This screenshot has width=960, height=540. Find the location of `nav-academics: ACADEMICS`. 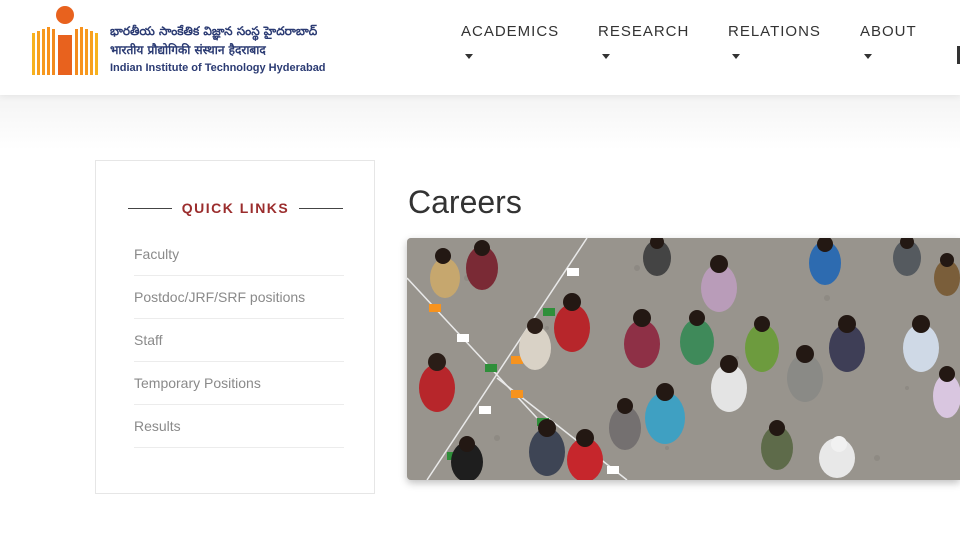

nav-academics: ACADEMICS is located at coordinates (510, 40).